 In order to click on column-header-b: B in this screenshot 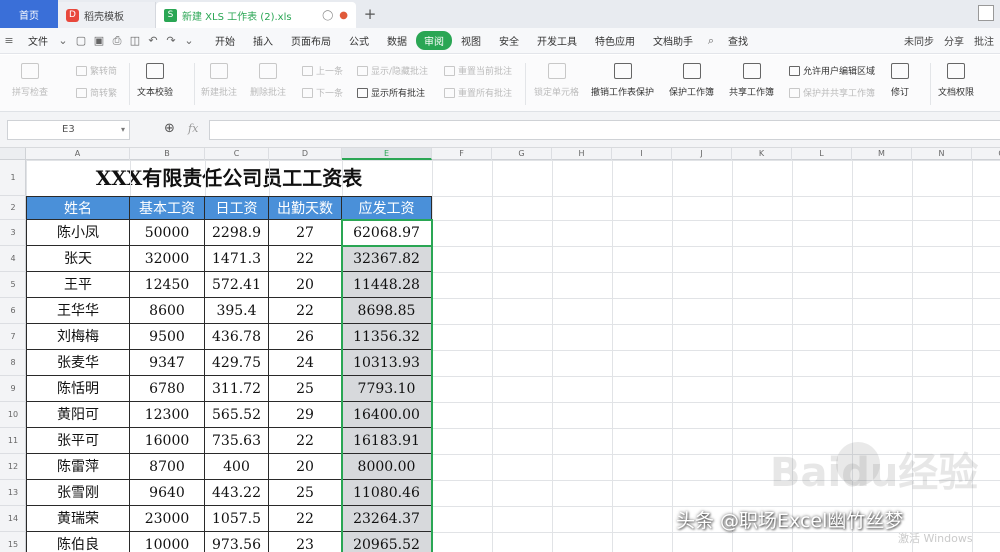, I will do `click(167, 154)`.